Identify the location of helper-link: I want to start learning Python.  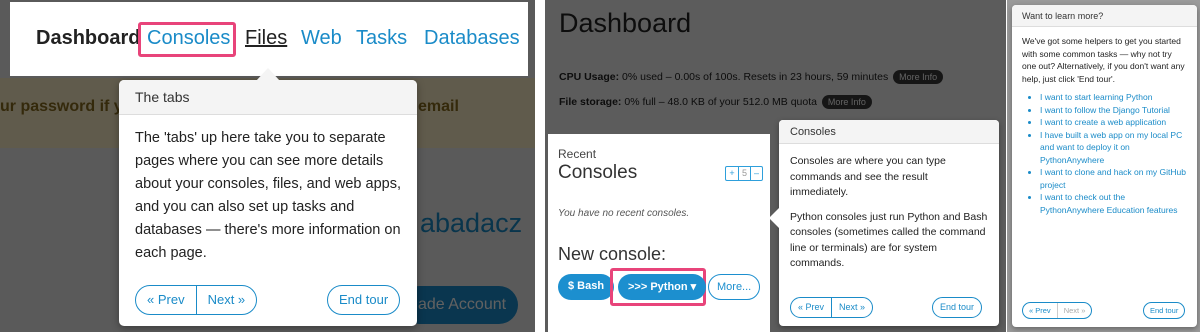
(1113, 97).